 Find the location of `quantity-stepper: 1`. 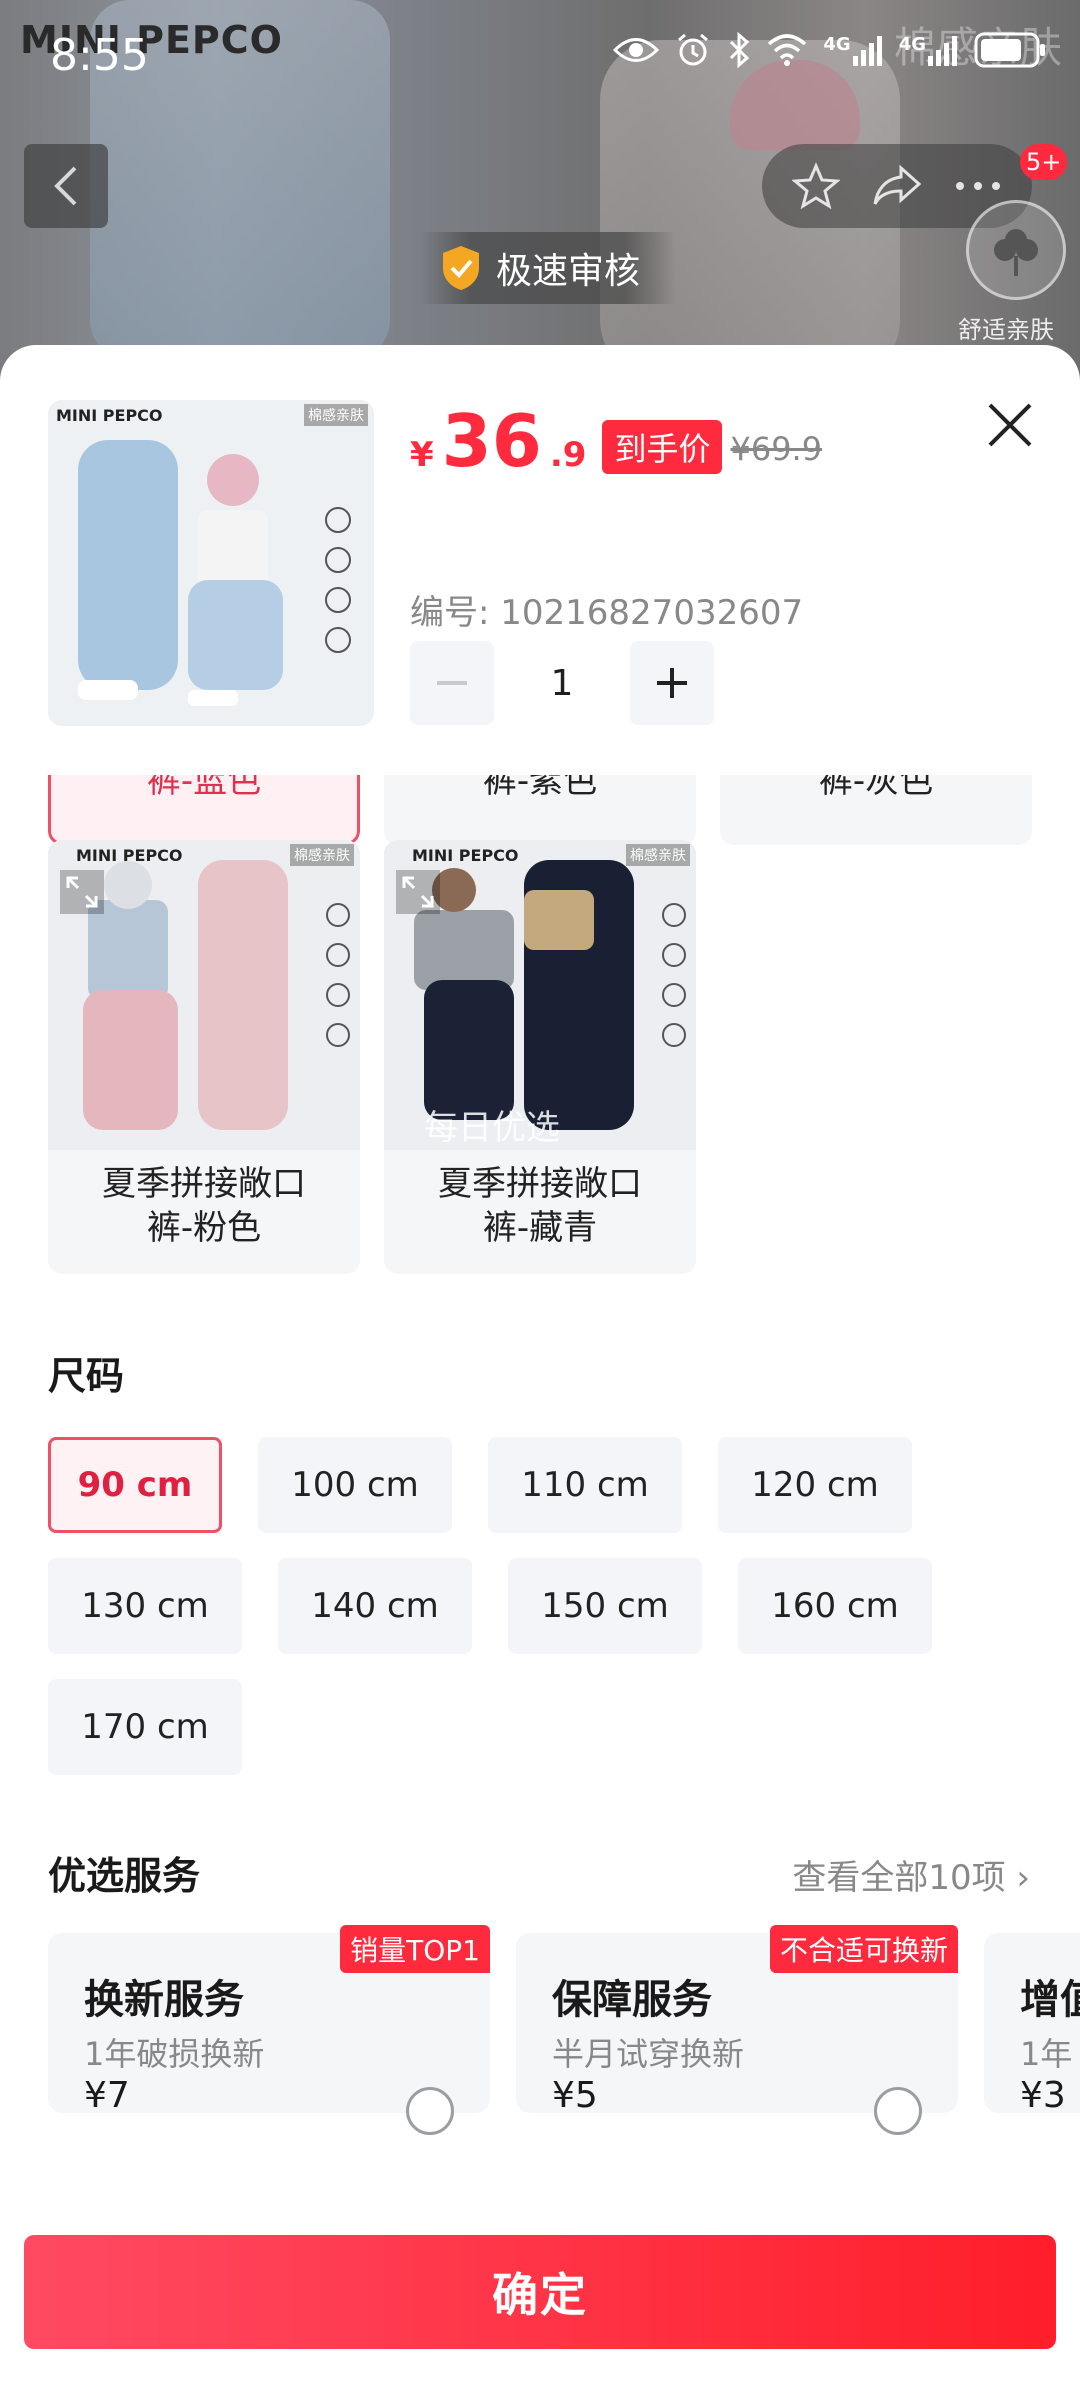

quantity-stepper: 1 is located at coordinates (562, 683).